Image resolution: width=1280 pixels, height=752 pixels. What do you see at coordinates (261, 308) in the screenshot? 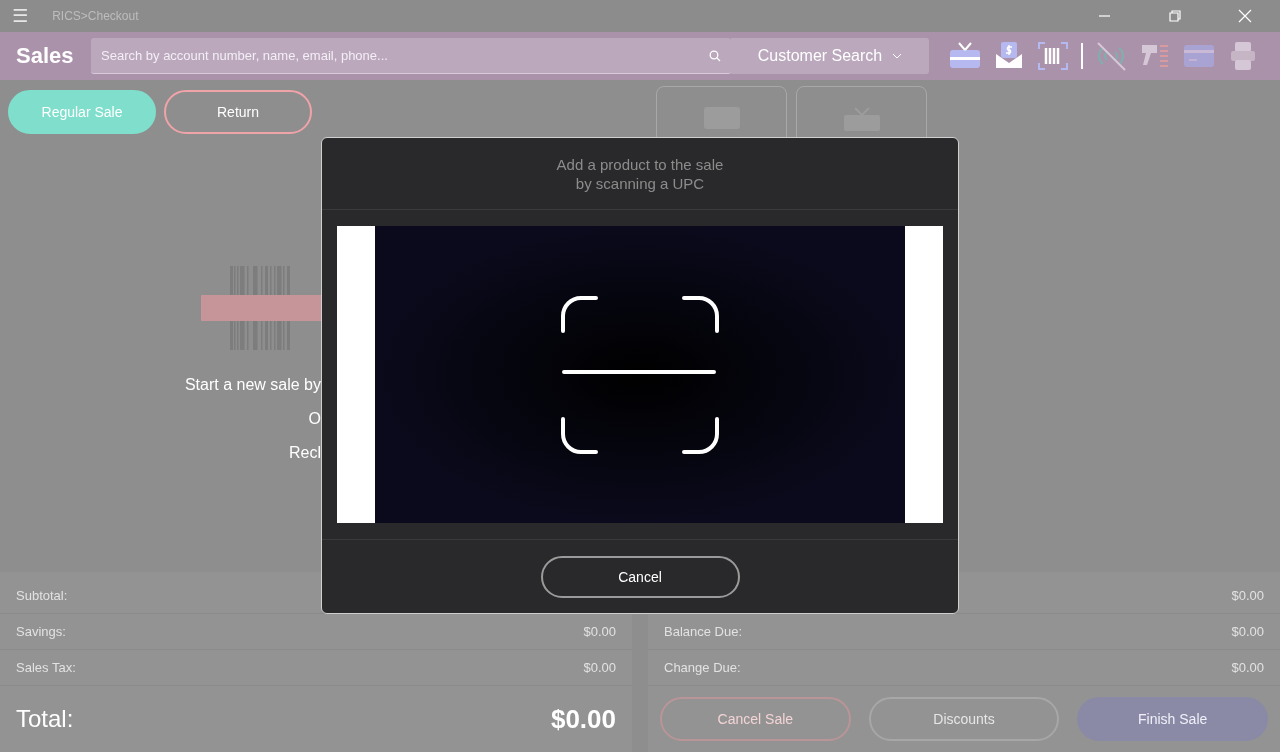
I see `barcode-icon` at bounding box center [261, 308].